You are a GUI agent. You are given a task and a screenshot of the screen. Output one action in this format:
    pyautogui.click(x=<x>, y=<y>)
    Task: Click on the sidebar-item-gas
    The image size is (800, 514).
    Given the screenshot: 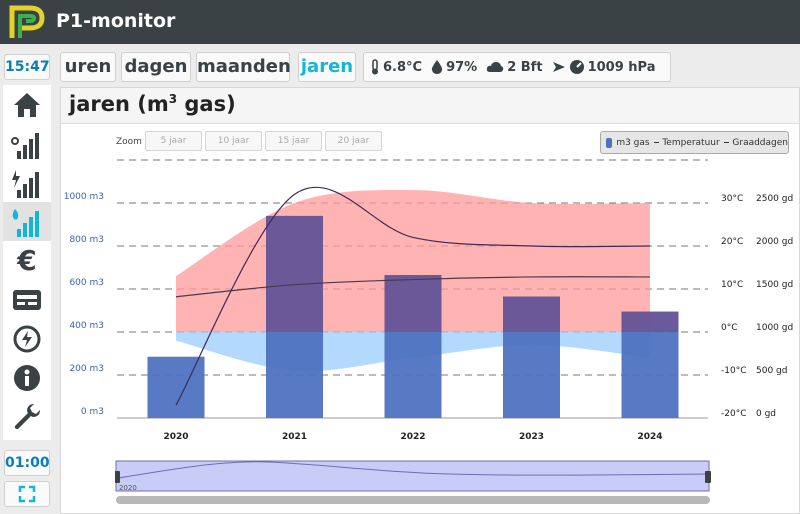 What is the action you would take?
    pyautogui.click(x=27, y=221)
    